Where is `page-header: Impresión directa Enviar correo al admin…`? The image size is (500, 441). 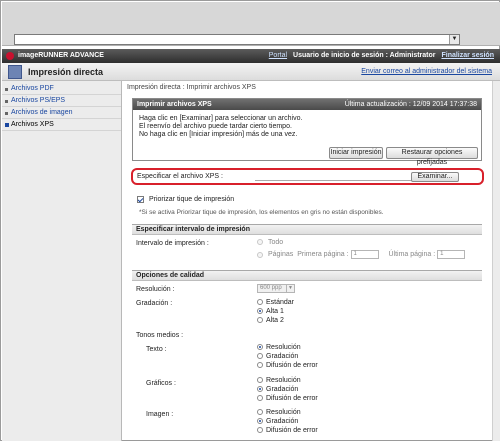 page-header: Impresión directa Enviar correo al admin… is located at coordinates (251, 72).